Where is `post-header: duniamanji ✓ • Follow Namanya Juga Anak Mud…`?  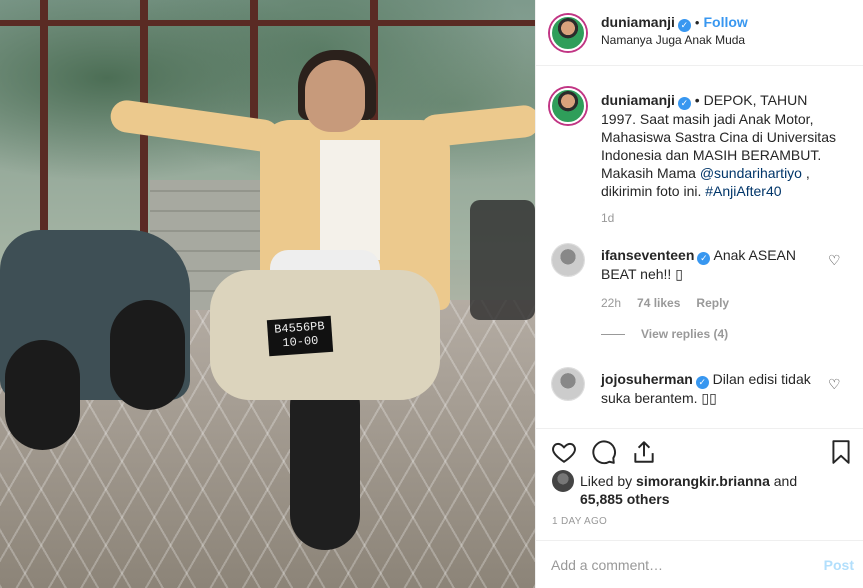 post-header: duniamanji ✓ • Follow Namanya Juga Anak Mud… is located at coordinates (699, 33).